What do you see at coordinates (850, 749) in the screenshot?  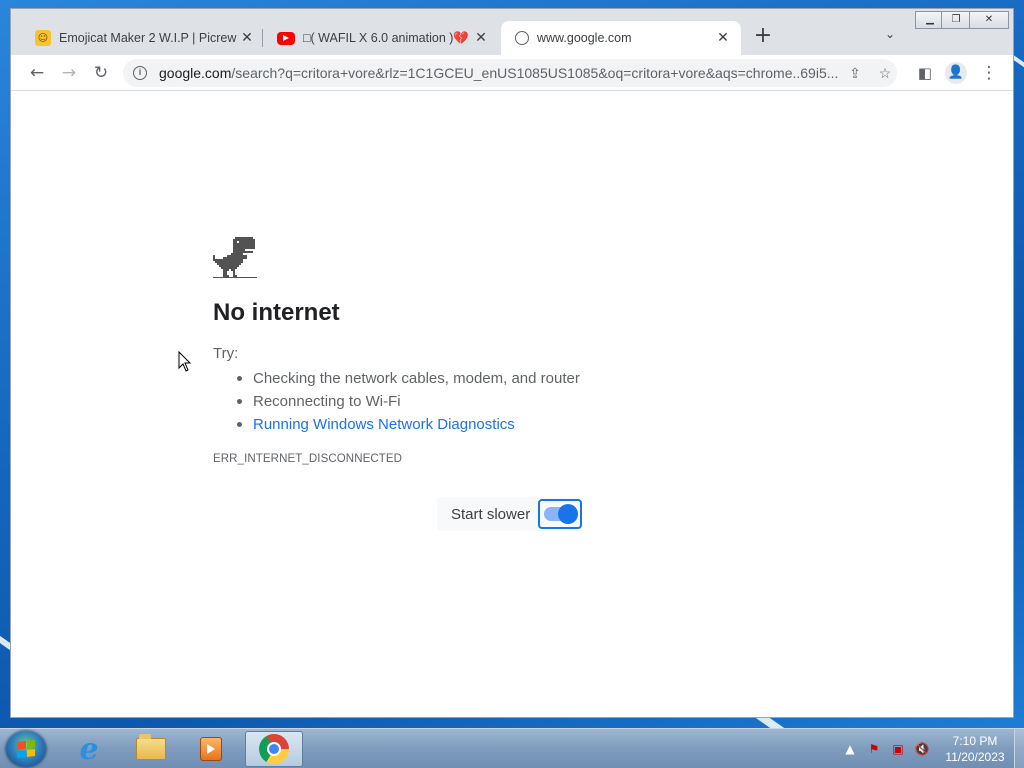 I see `show-hidden-icons-icon: ▲` at bounding box center [850, 749].